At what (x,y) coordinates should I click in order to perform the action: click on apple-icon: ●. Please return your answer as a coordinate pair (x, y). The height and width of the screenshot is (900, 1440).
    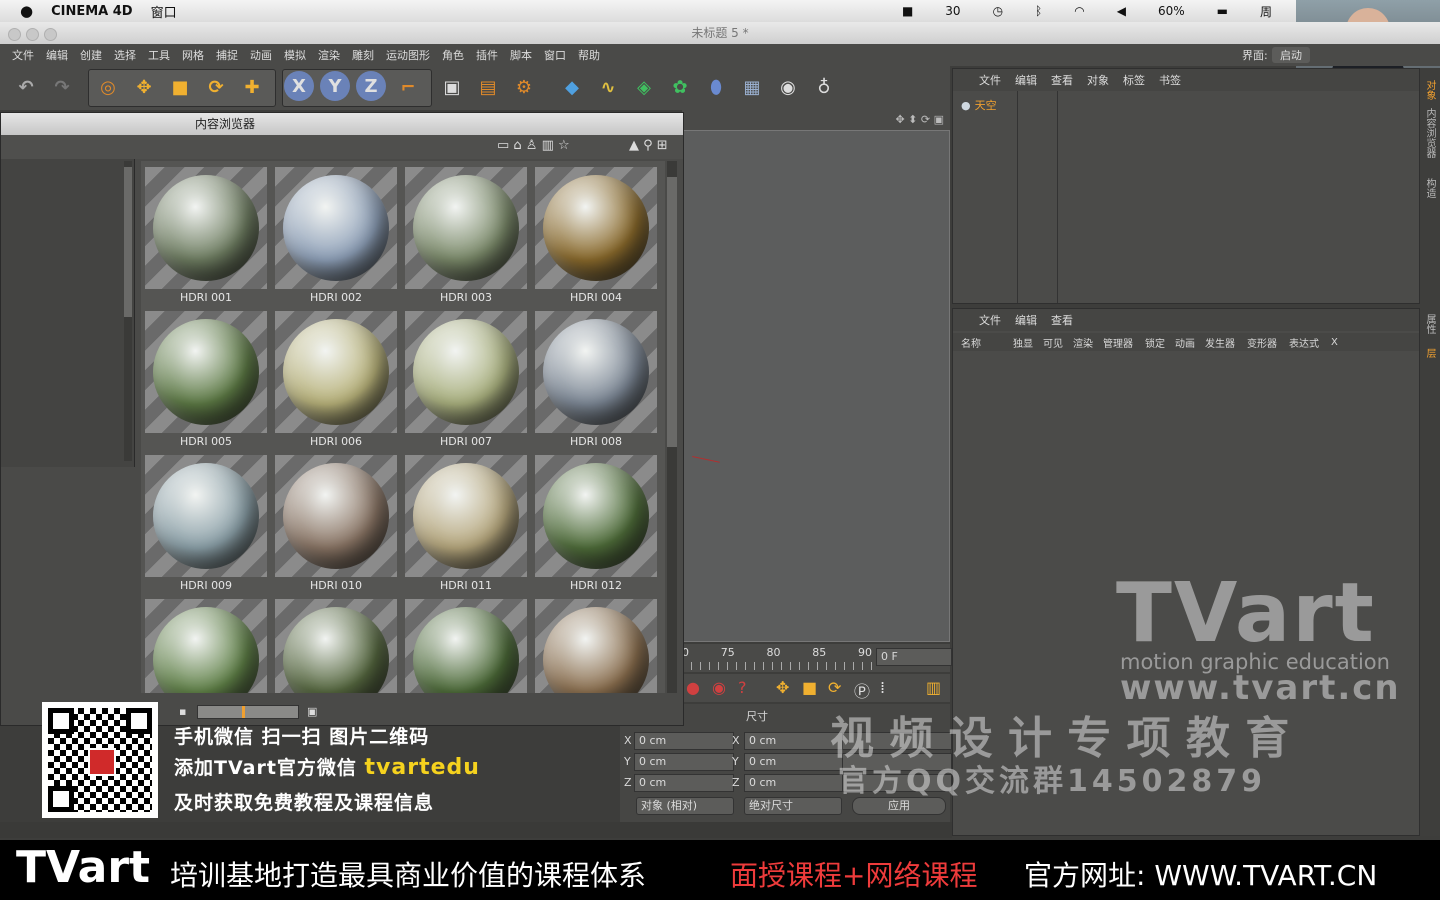
    Looking at the image, I should click on (26, 11).